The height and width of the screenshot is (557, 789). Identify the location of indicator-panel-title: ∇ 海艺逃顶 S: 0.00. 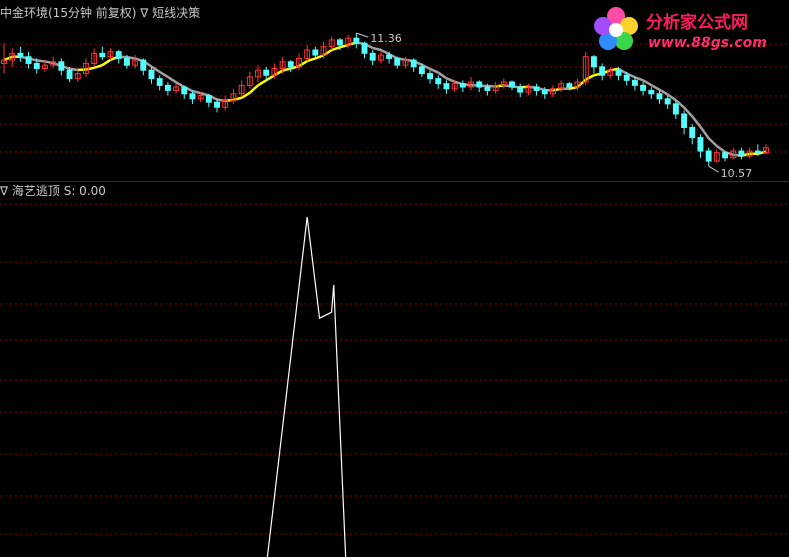
(53, 190).